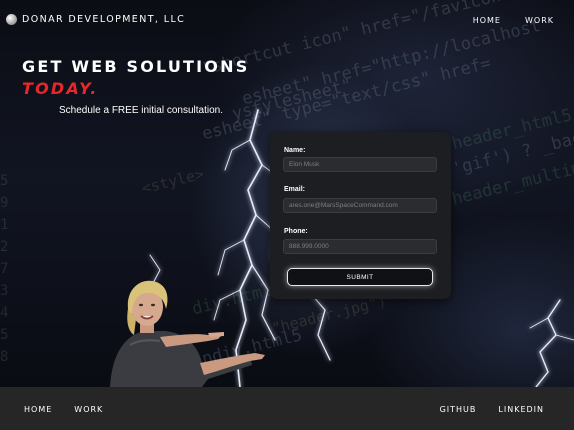 Image resolution: width=574 pixels, height=430 pixels. Describe the element at coordinates (141, 110) in the screenshot. I see `hero-subheading: Schedule a FREE initial consultation.` at that location.